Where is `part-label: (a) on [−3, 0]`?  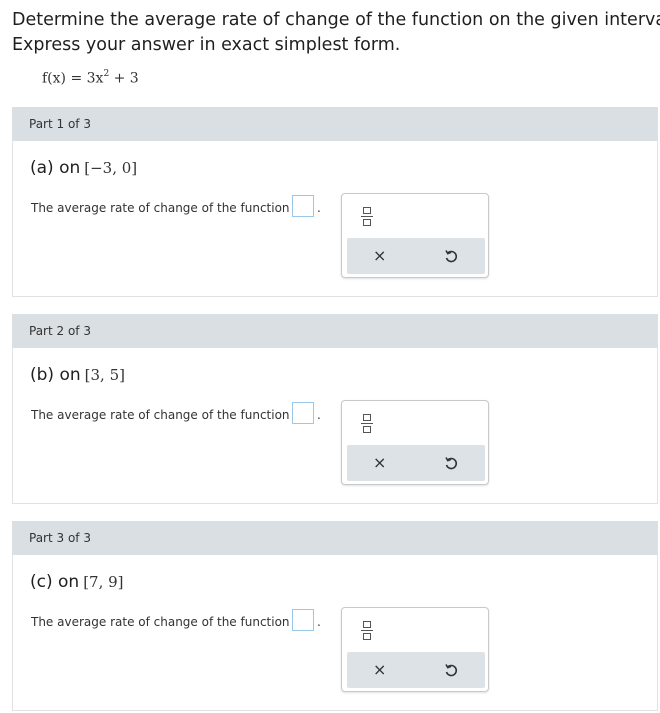 part-label: (a) on [−3, 0] is located at coordinates (83, 168).